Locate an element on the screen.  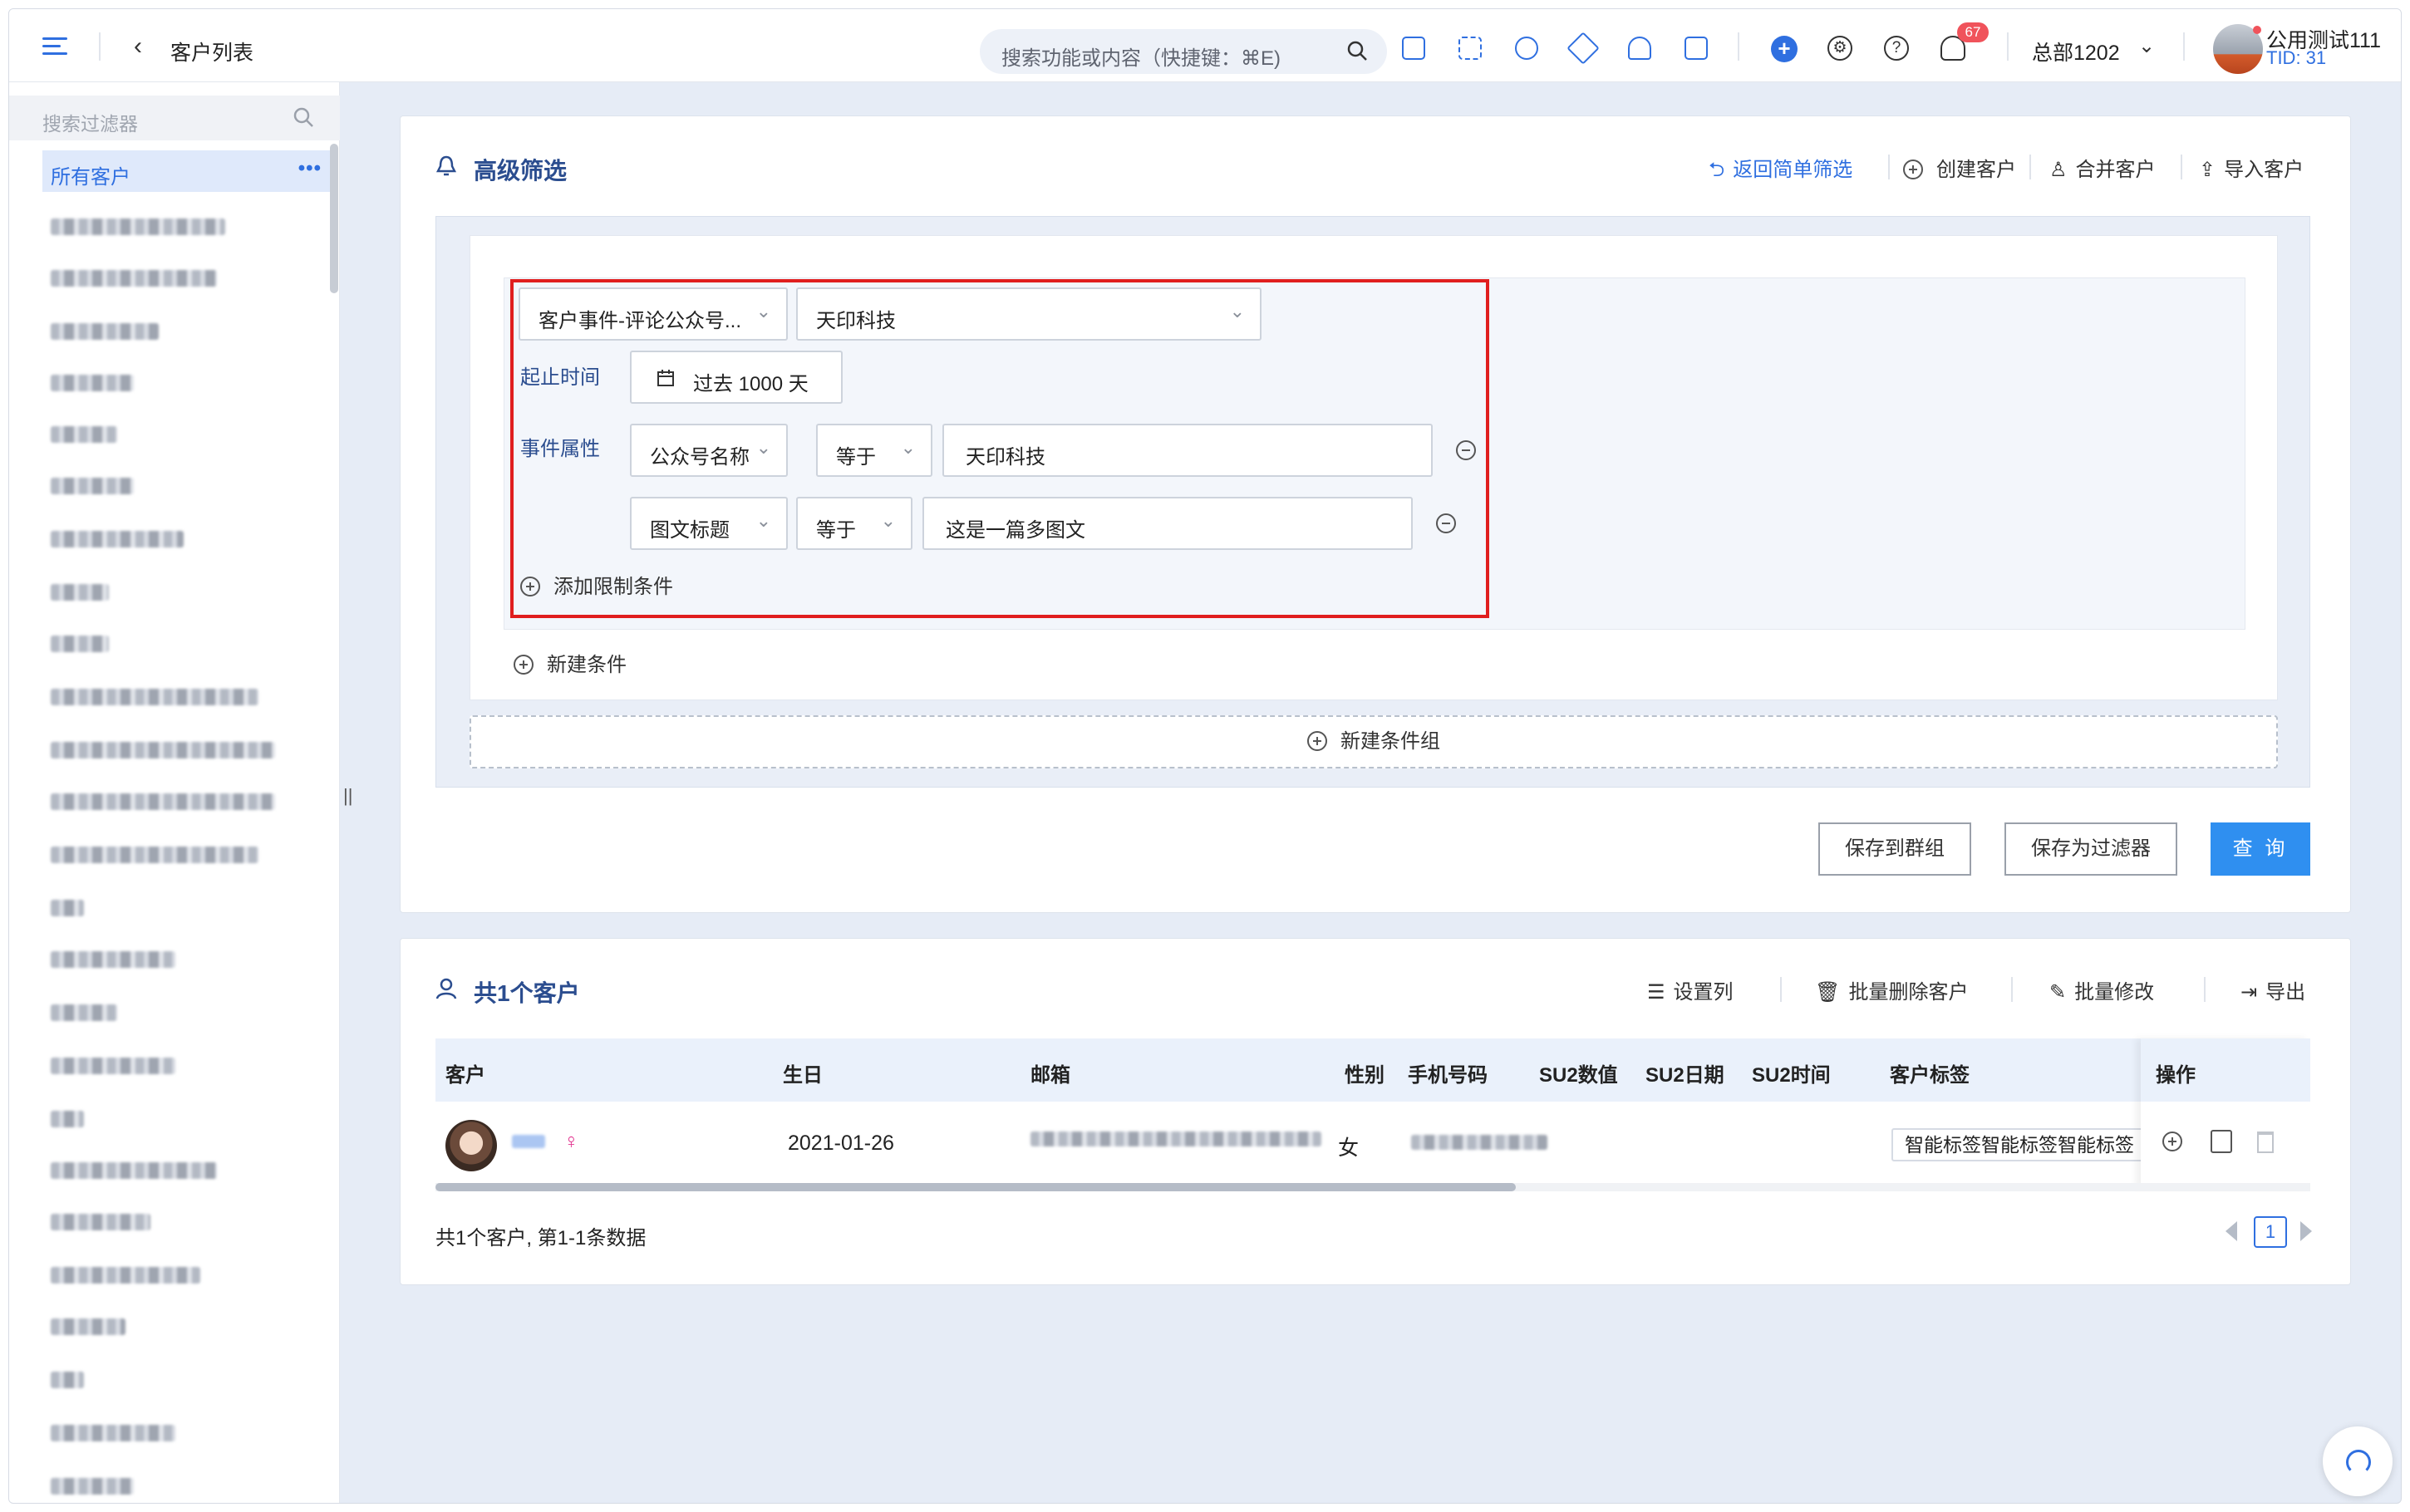
column-header: 邮箱 is located at coordinates (1050, 1072).